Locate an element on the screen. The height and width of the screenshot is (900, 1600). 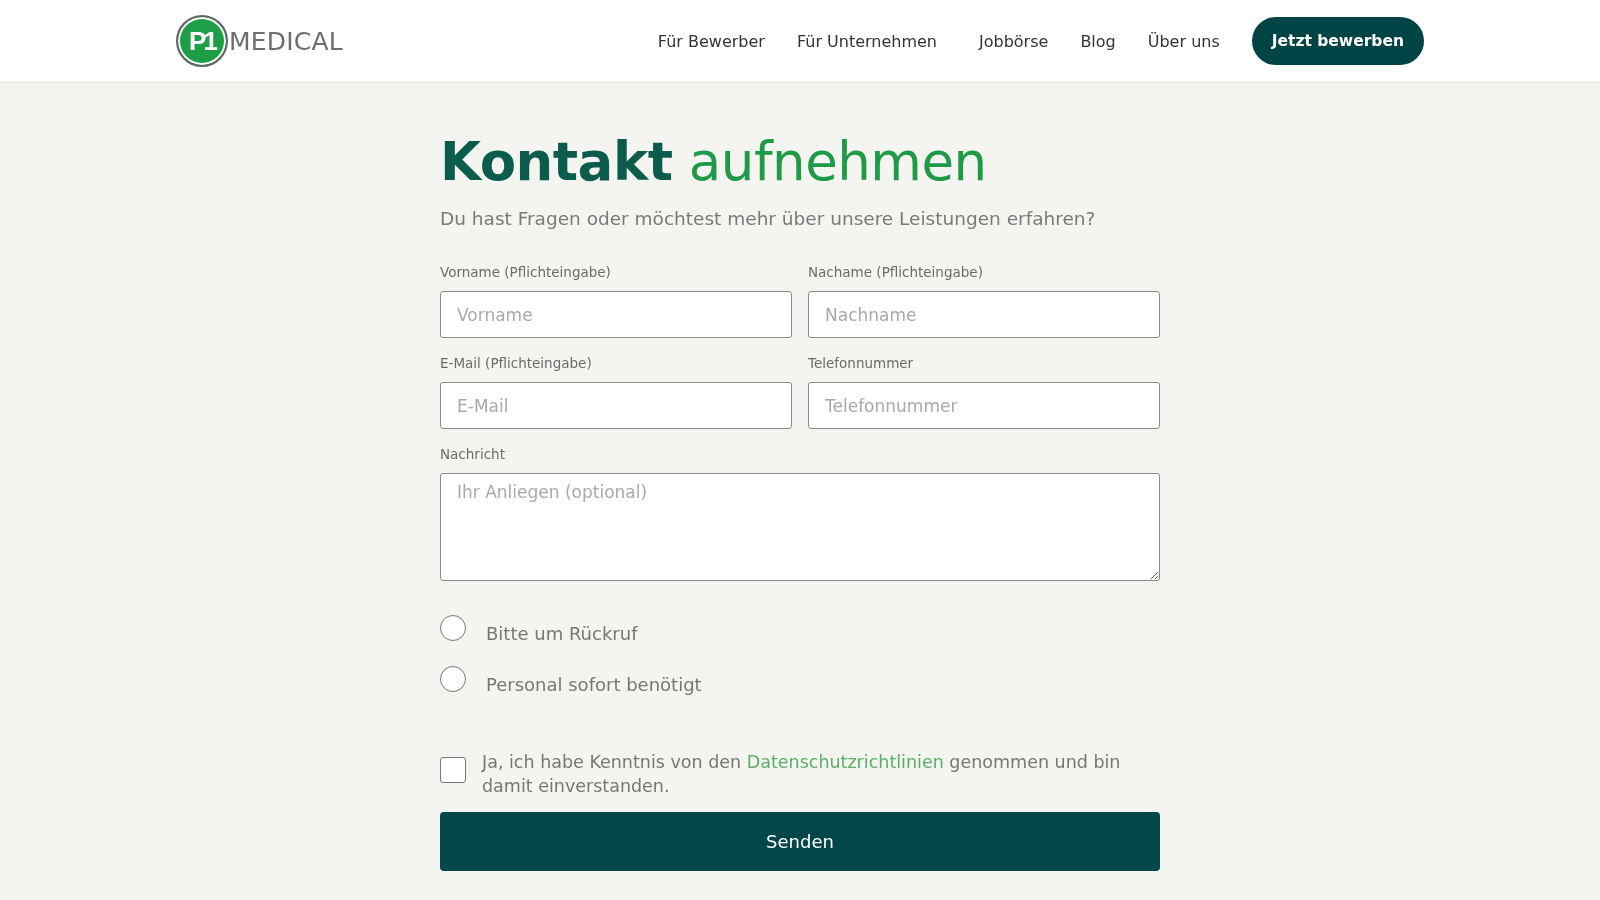
page-subtitle: Du hast Fragen oder möchtest mehr über unsere Leistungen erfahren? is located at coordinates (768, 219).